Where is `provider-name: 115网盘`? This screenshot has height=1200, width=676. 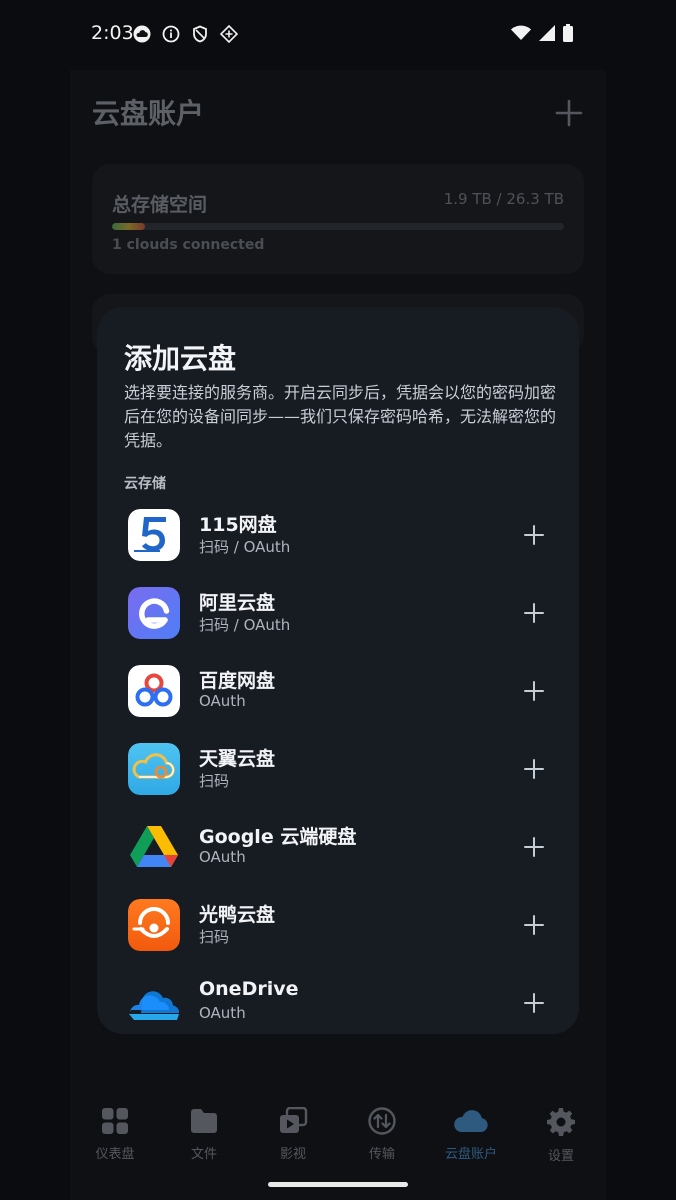
provider-name: 115网盘 is located at coordinates (238, 525).